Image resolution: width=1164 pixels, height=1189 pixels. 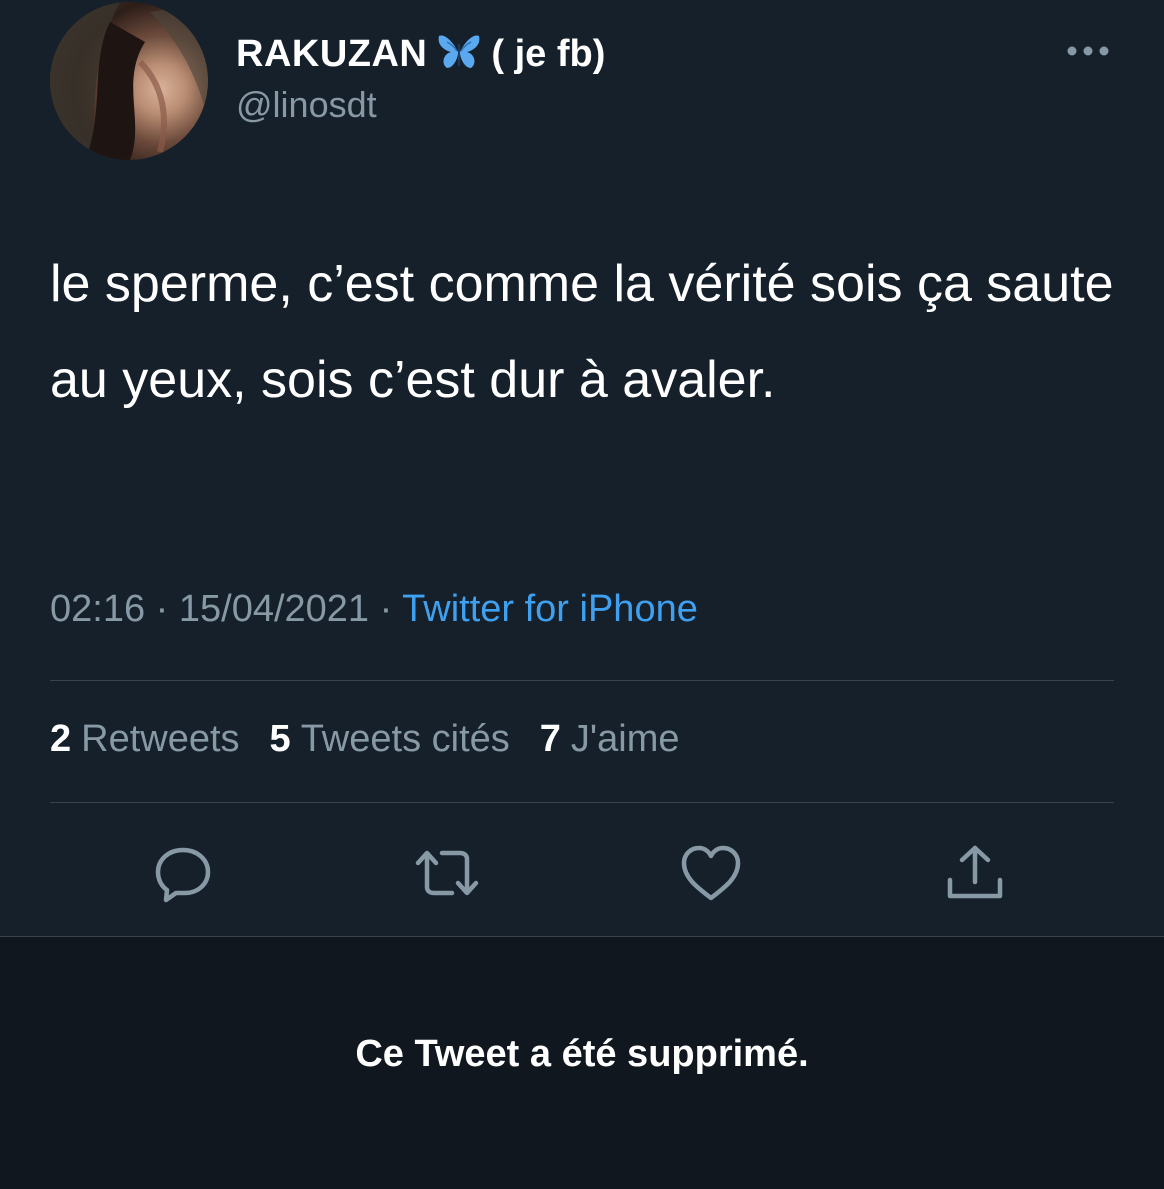 What do you see at coordinates (61, 739) in the screenshot?
I see `retweets-count: 2` at bounding box center [61, 739].